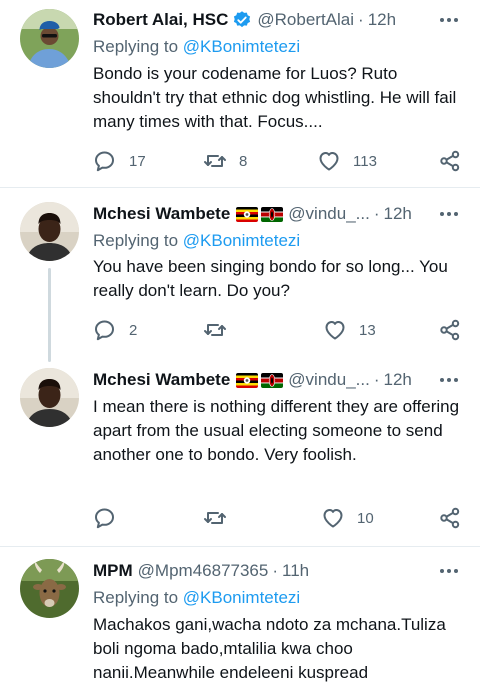  What do you see at coordinates (203, 571) in the screenshot?
I see `handle: @Mpm46877365` at bounding box center [203, 571].